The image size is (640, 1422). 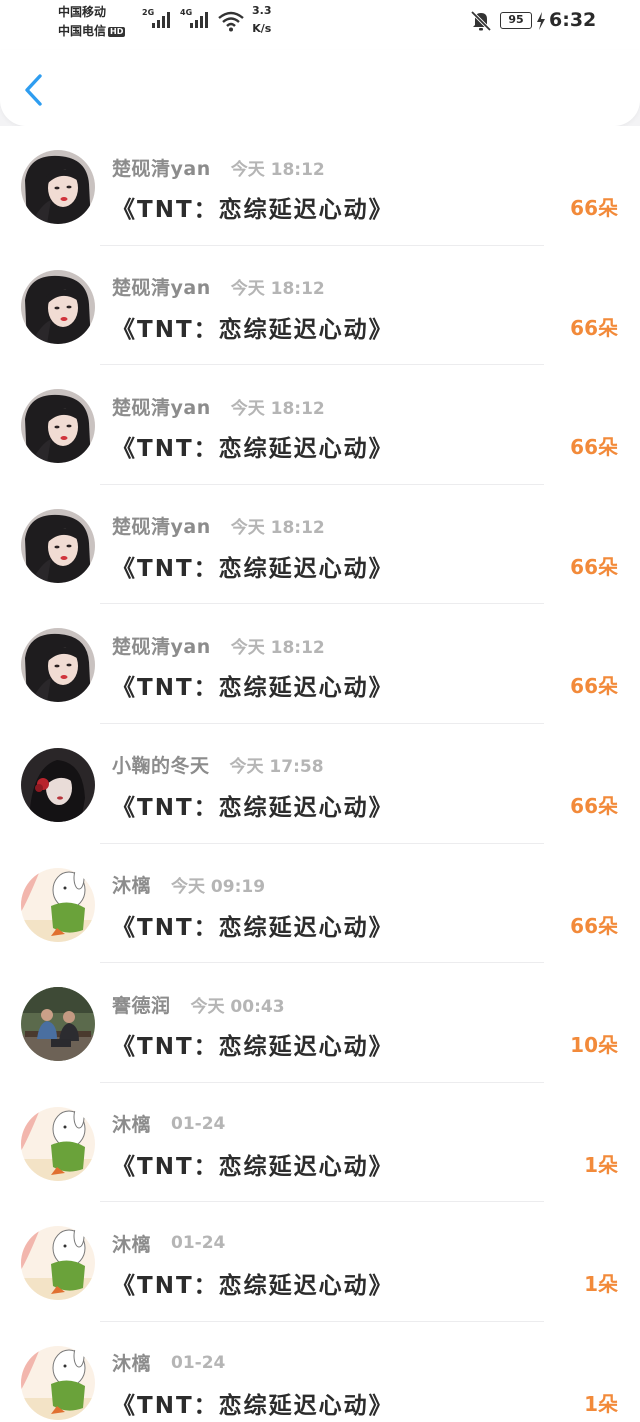 What do you see at coordinates (481, 21) in the screenshot?
I see `mute-bell-icon` at bounding box center [481, 21].